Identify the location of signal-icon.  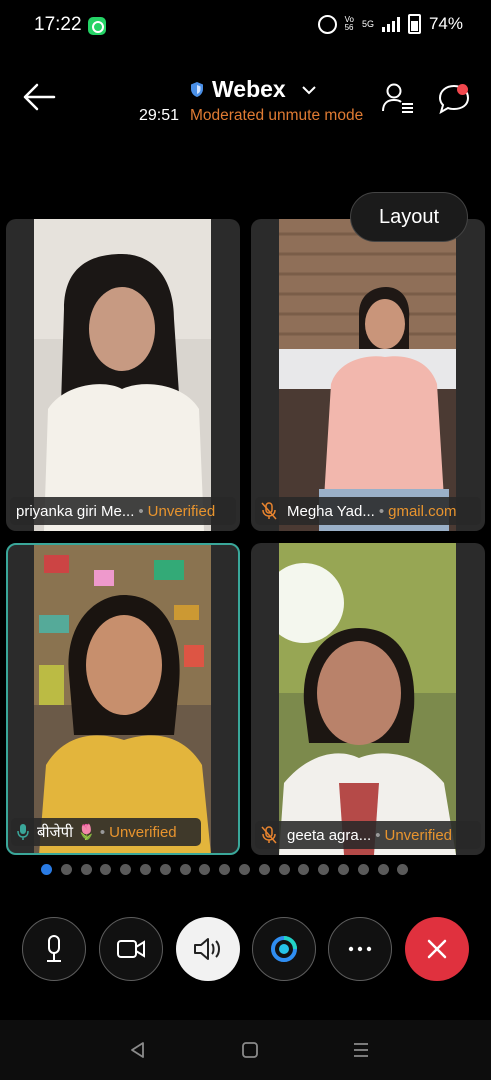
(390, 24).